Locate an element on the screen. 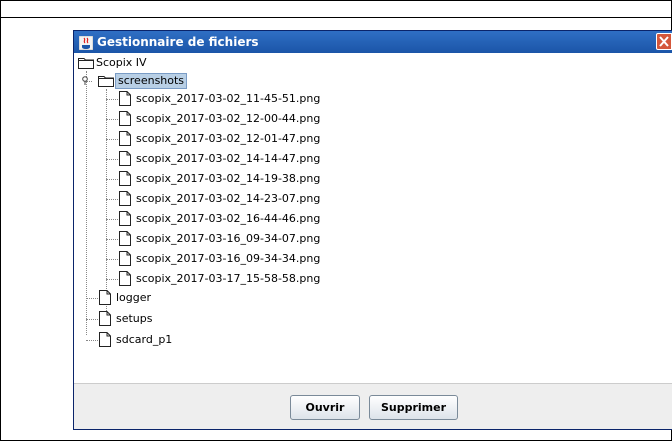  tree-root: Scopix IV is located at coordinates (138, 63).